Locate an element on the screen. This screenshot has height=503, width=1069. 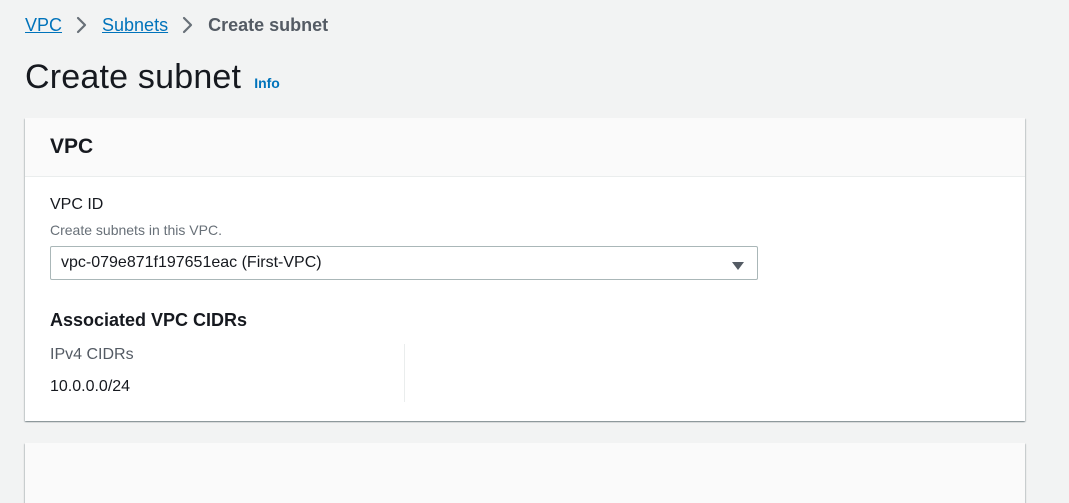
info-link: Info is located at coordinates (267, 83).